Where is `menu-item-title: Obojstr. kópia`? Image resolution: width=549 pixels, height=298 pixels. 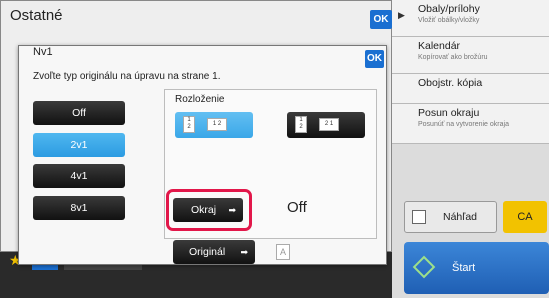 menu-item-title: Obojstr. kópia is located at coordinates (450, 83).